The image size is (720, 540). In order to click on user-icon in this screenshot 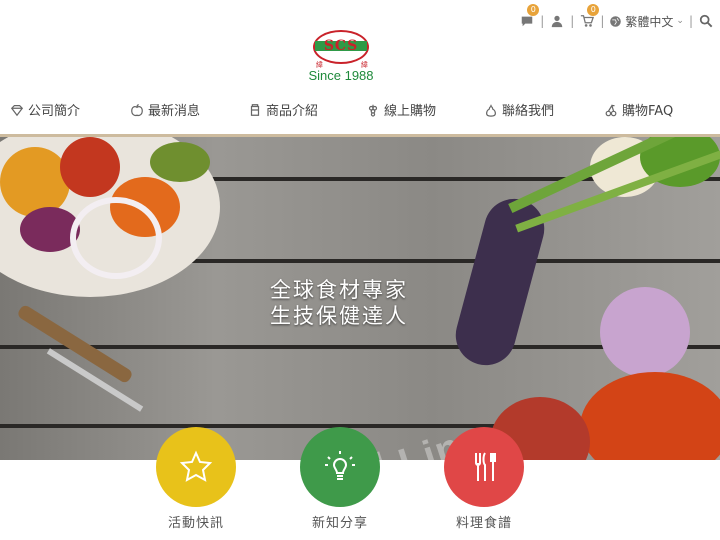, I will do `click(557, 21)`.